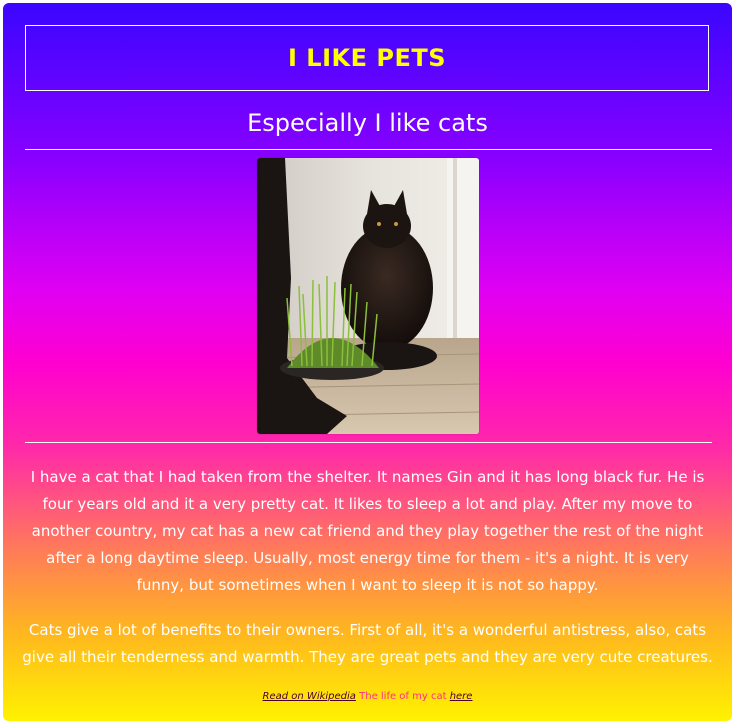 The width and height of the screenshot is (735, 724). I want to click on title-box: I LIKE PETS, so click(367, 58).